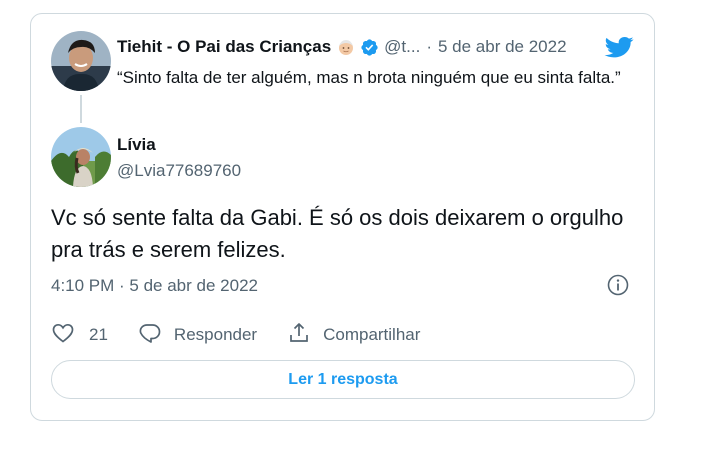  Describe the element at coordinates (150, 335) in the screenshot. I see `reply-bubble-icon` at that location.